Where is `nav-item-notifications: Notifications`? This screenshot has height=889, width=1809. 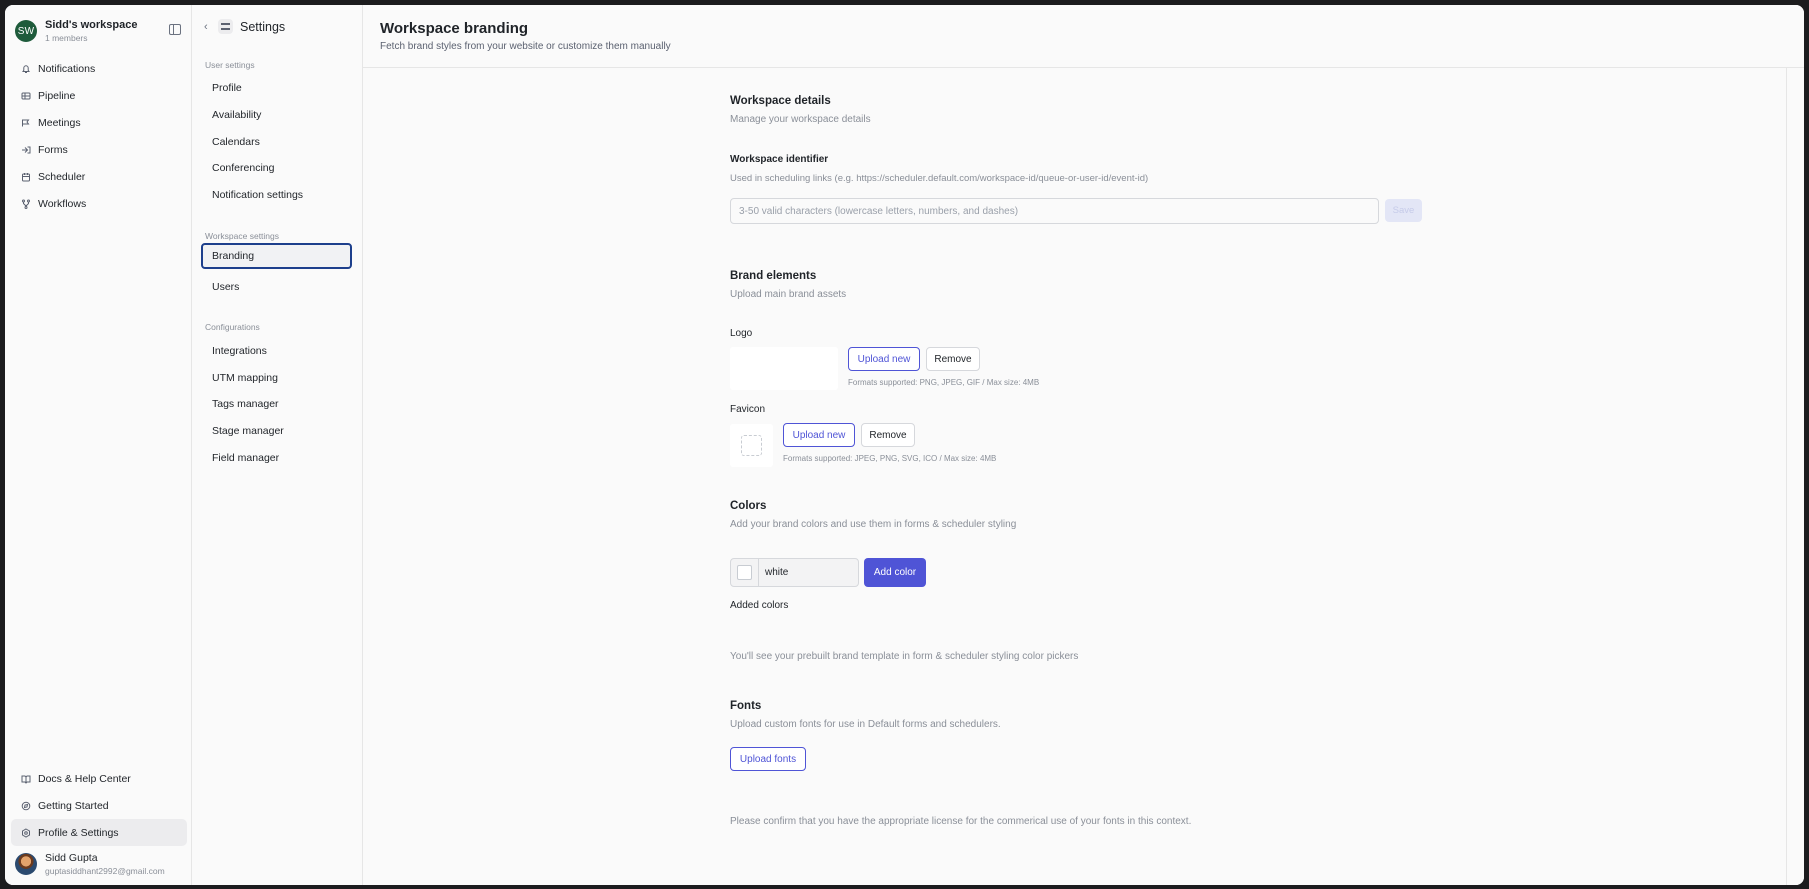
nav-item-notifications: Notifications is located at coordinates (99, 68).